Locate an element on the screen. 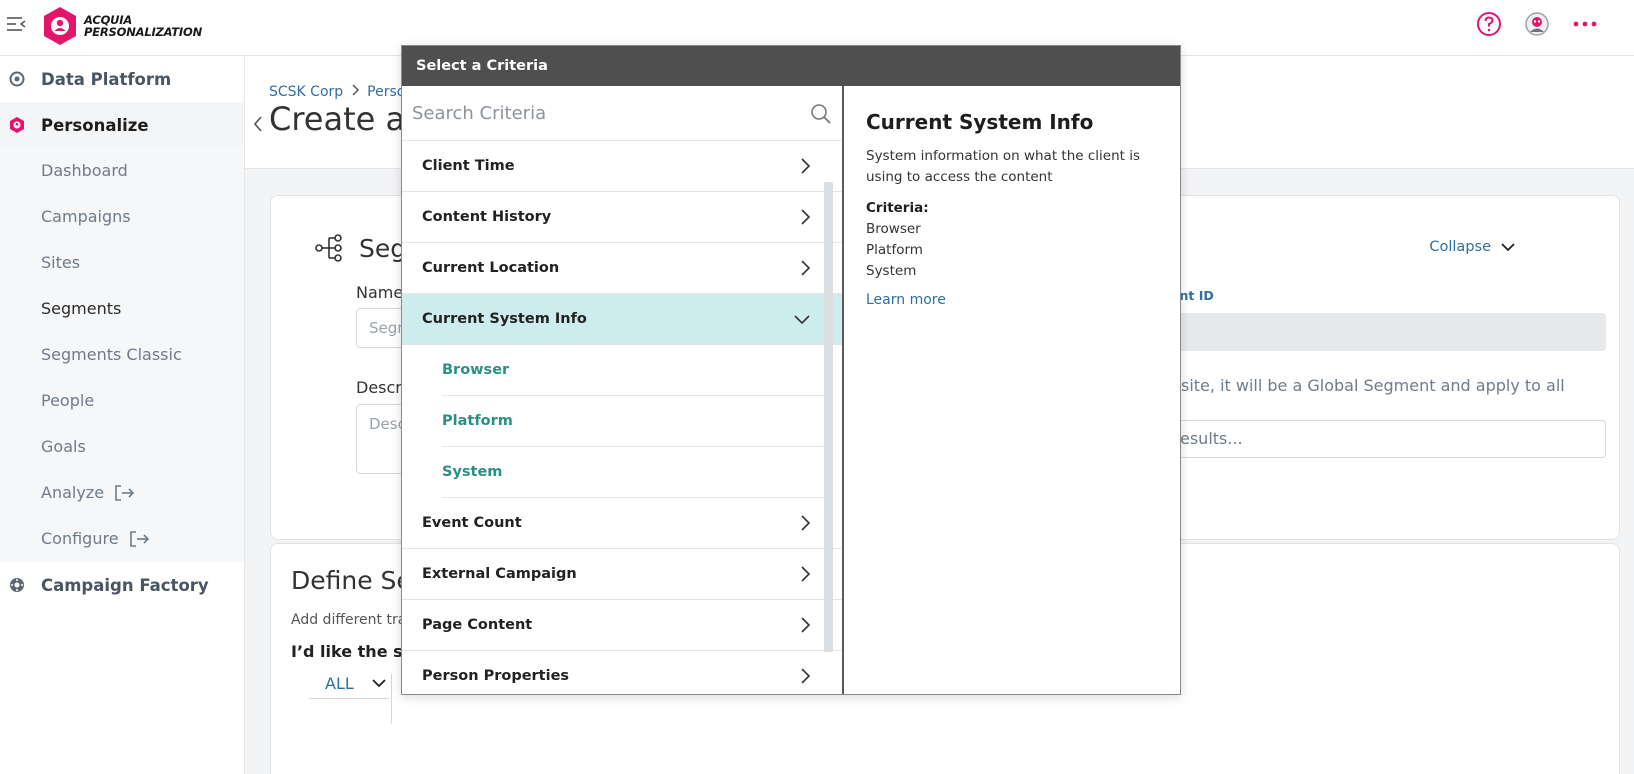 The width and height of the screenshot is (1634, 774). logo-text: ACQUIA PERSONALIZATION is located at coordinates (143, 26).